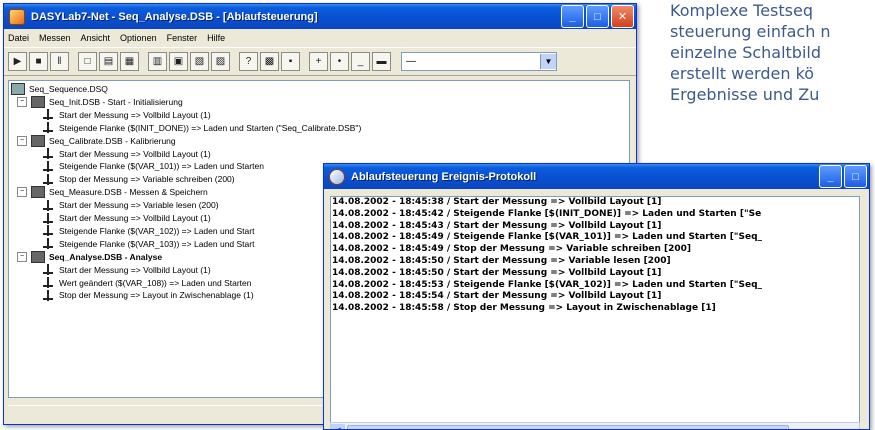 The image size is (875, 430). What do you see at coordinates (855, 176) in the screenshot?
I see `protocol-maximize-icon: □` at bounding box center [855, 176].